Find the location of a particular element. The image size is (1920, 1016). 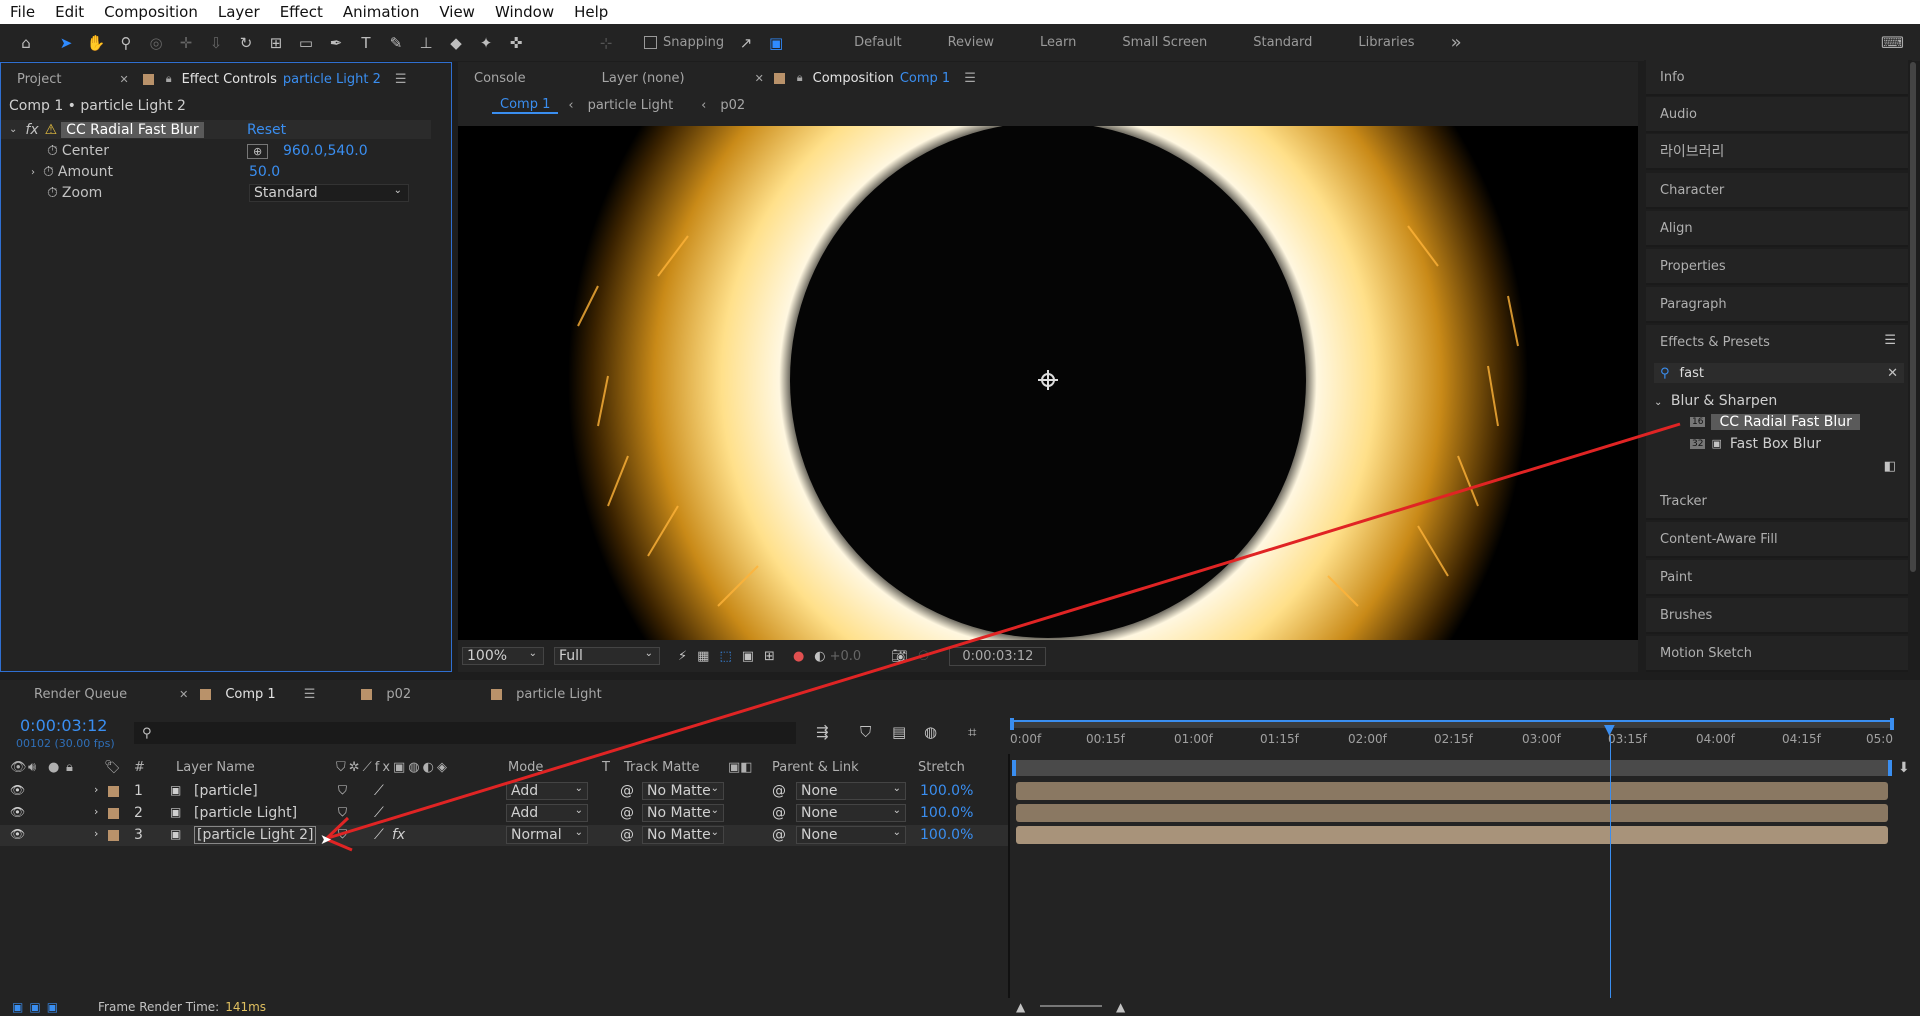

region-of-interest-icon: ▣ is located at coordinates (748, 656).